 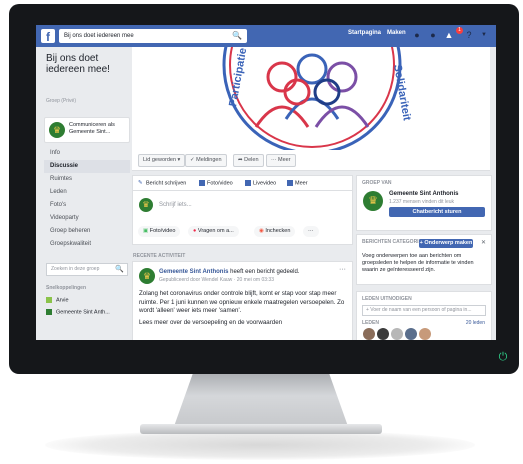 What do you see at coordinates (503, 357) in the screenshot?
I see `power-icon: ⏻` at bounding box center [503, 357].